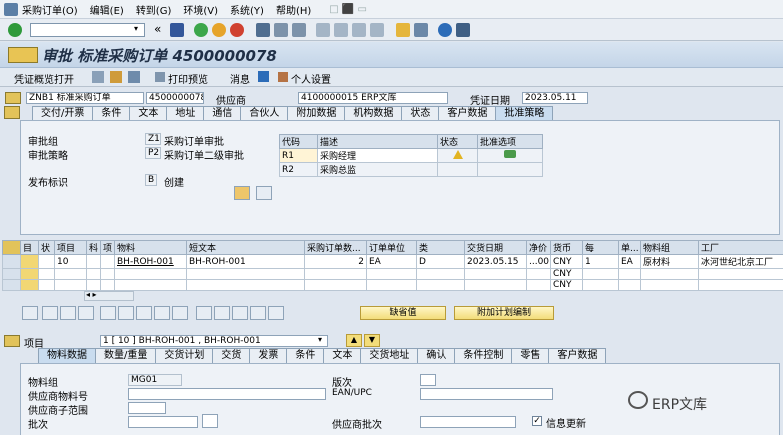  I want to click on layout-menu-icon, so click(463, 30).